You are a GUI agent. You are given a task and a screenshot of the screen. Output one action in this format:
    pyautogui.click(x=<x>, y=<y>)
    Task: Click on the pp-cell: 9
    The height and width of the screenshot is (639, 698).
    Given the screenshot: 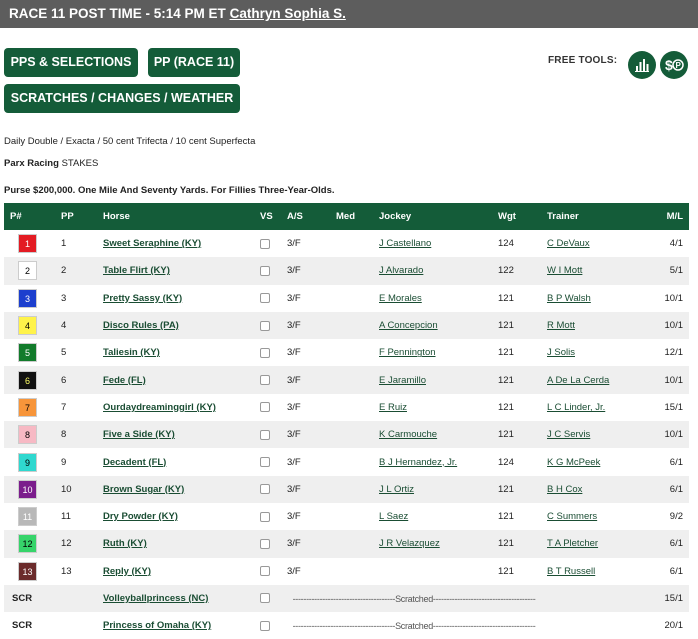 What is the action you would take?
    pyautogui.click(x=64, y=462)
    